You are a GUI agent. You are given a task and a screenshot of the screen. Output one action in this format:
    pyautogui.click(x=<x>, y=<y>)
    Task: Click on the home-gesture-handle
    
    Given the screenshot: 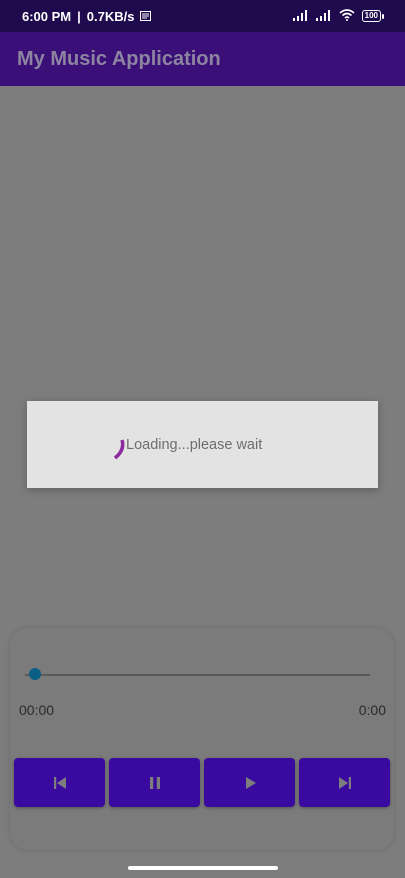 What is the action you would take?
    pyautogui.click(x=203, y=868)
    